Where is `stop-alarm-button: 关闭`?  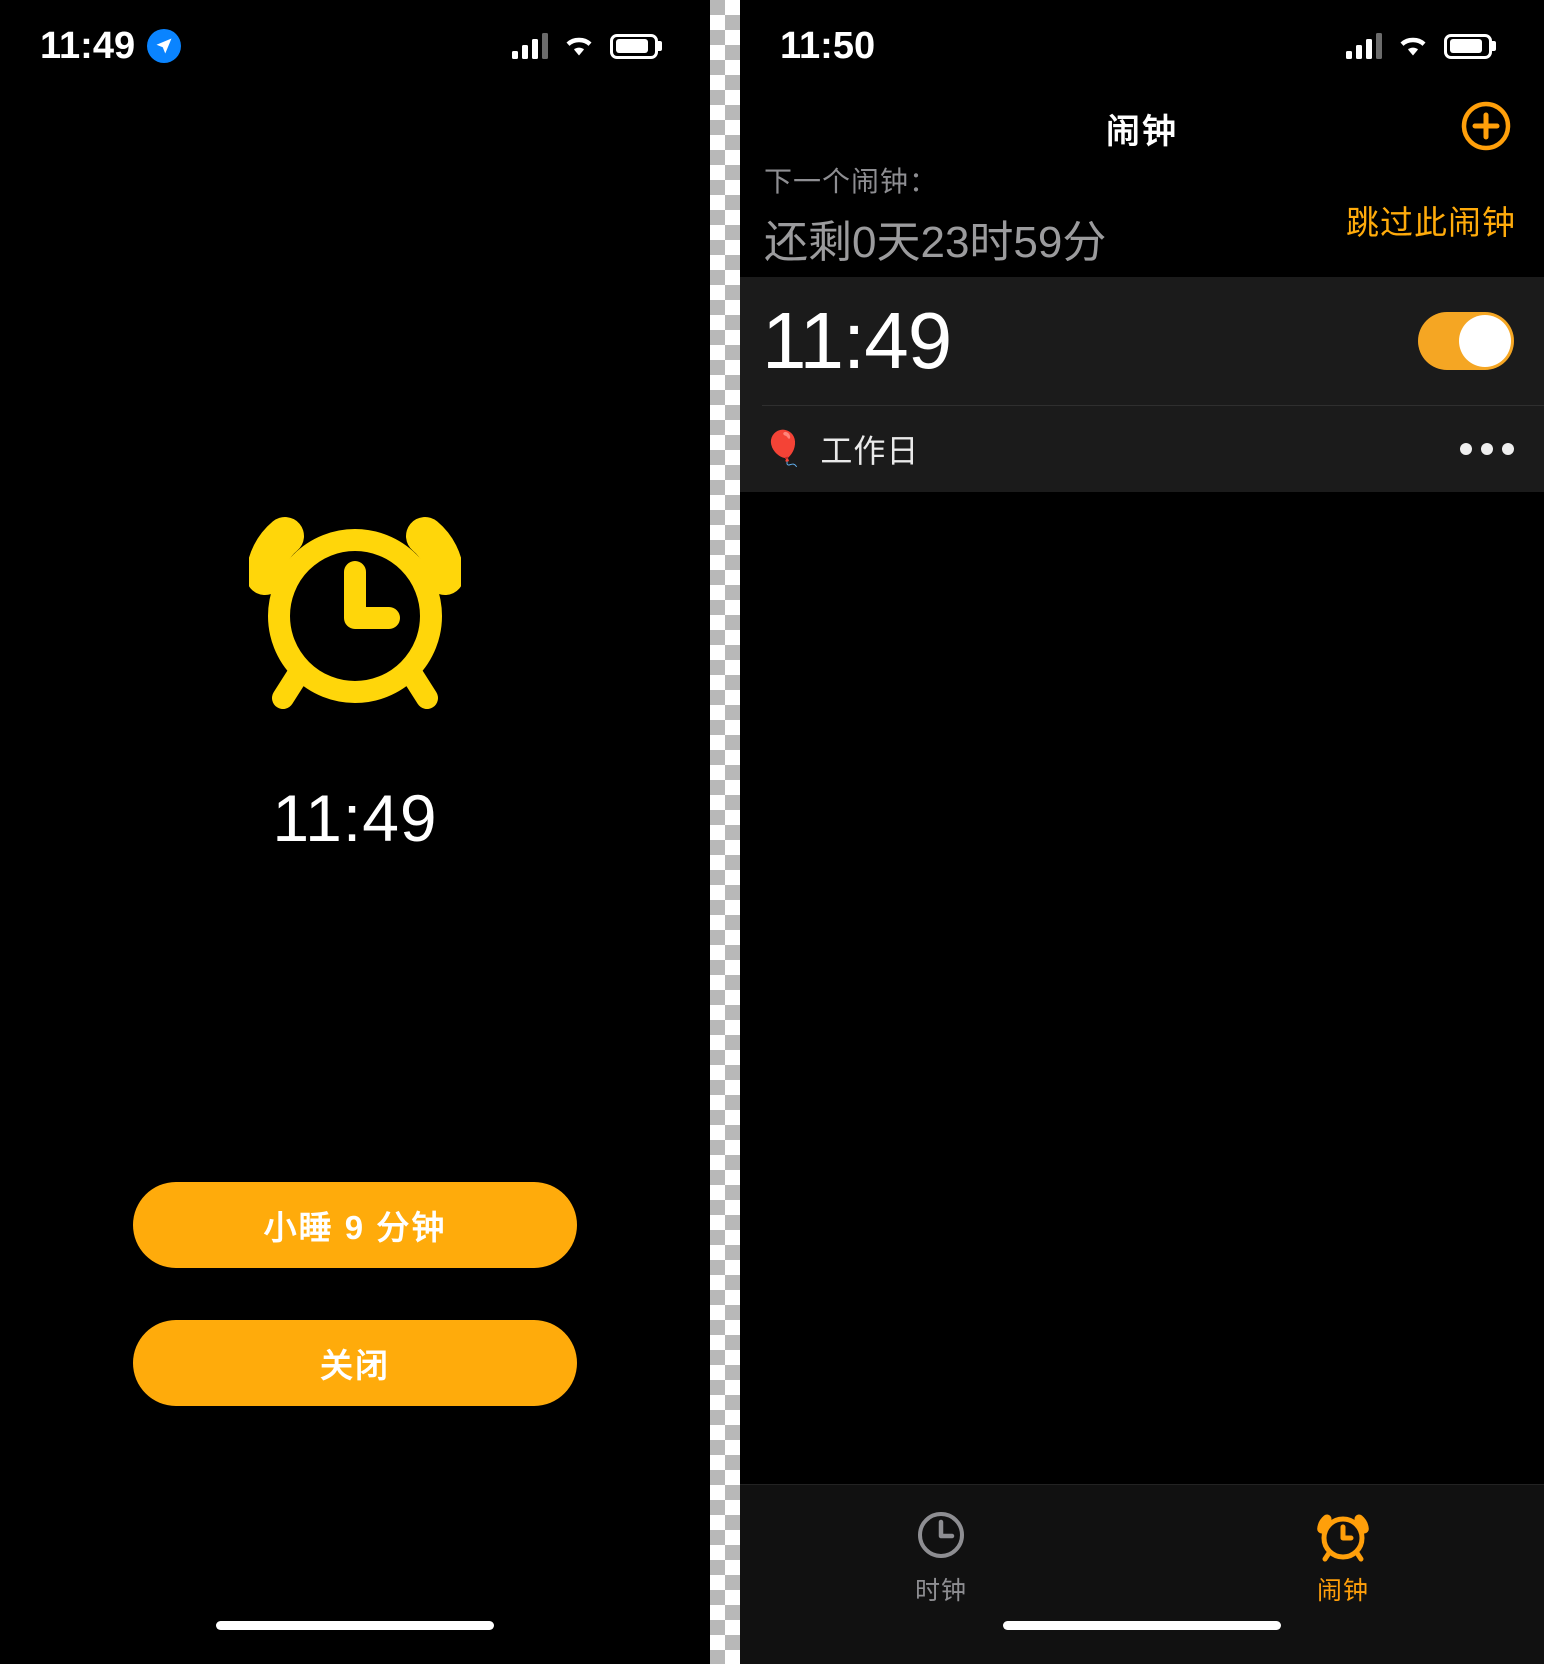
stop-alarm-button: 关闭 is located at coordinates (355, 1363).